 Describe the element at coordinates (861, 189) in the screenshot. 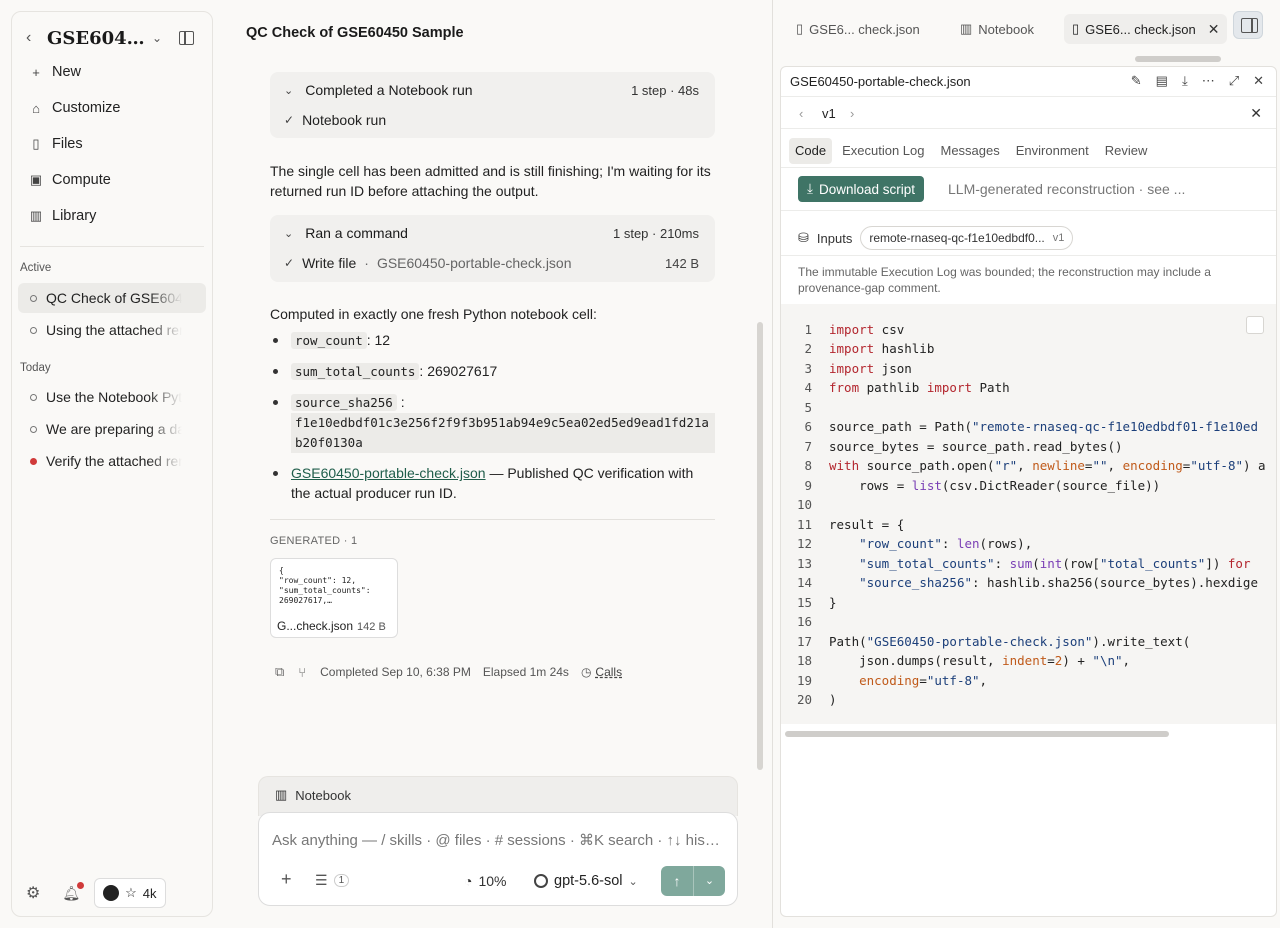

I see `download-script-button: ⤓ Download script` at that location.